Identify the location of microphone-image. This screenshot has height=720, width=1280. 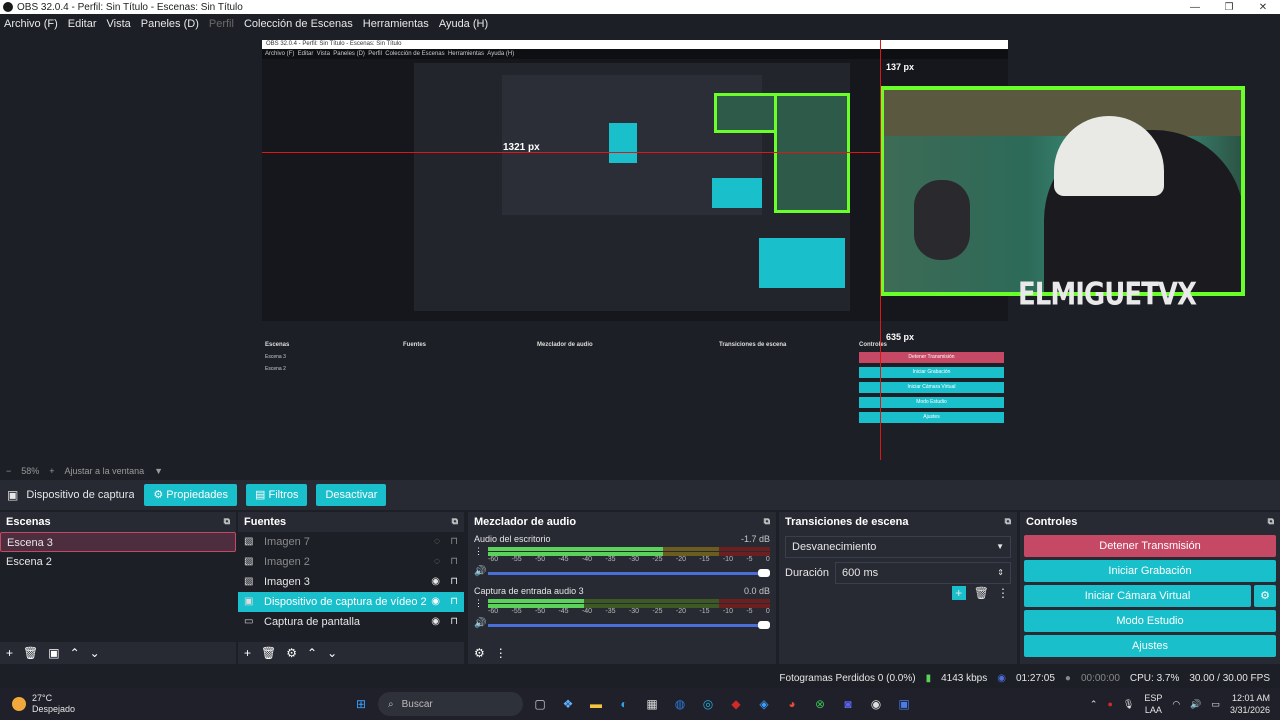
(942, 220).